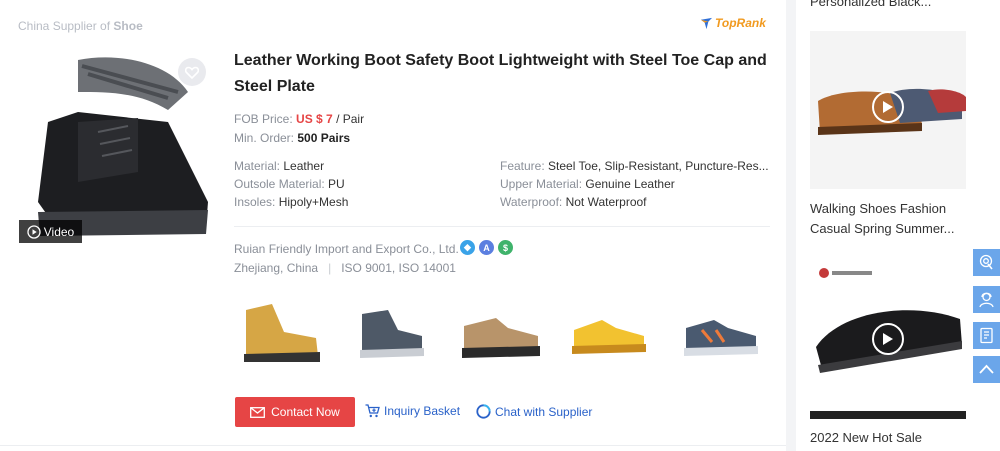  I want to click on min-order-row: Min. Order: 500 Pairs, so click(292, 138).